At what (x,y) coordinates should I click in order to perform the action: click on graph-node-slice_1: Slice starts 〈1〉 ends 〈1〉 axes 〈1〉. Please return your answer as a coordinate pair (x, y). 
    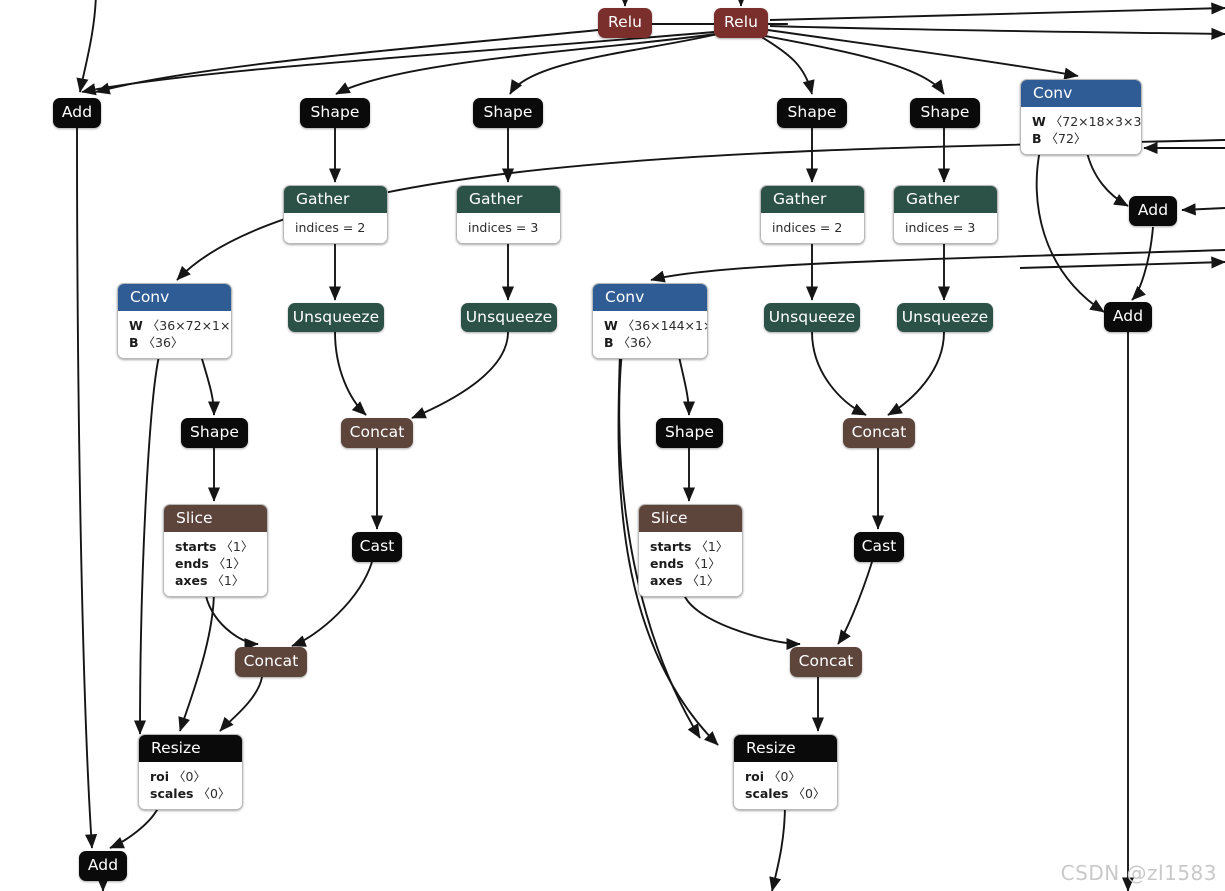
    Looking at the image, I should click on (215, 550).